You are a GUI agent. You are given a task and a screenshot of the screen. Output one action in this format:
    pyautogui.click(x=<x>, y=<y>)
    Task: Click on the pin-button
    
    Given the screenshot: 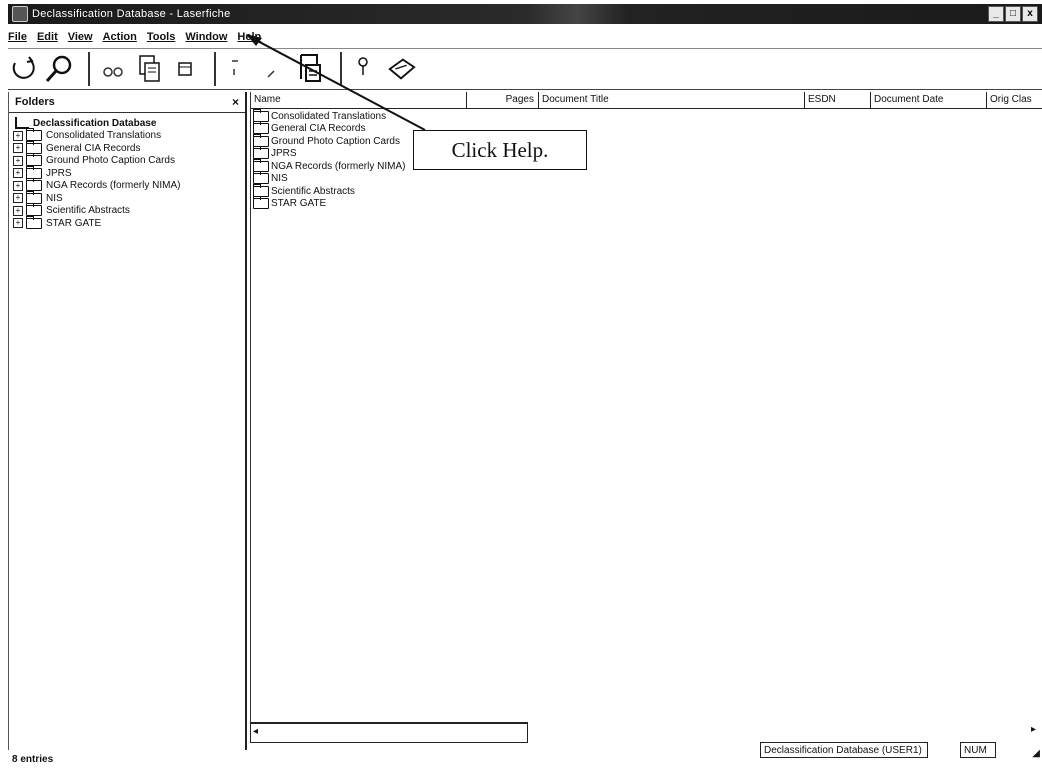 What is the action you would take?
    pyautogui.click(x=365, y=69)
    